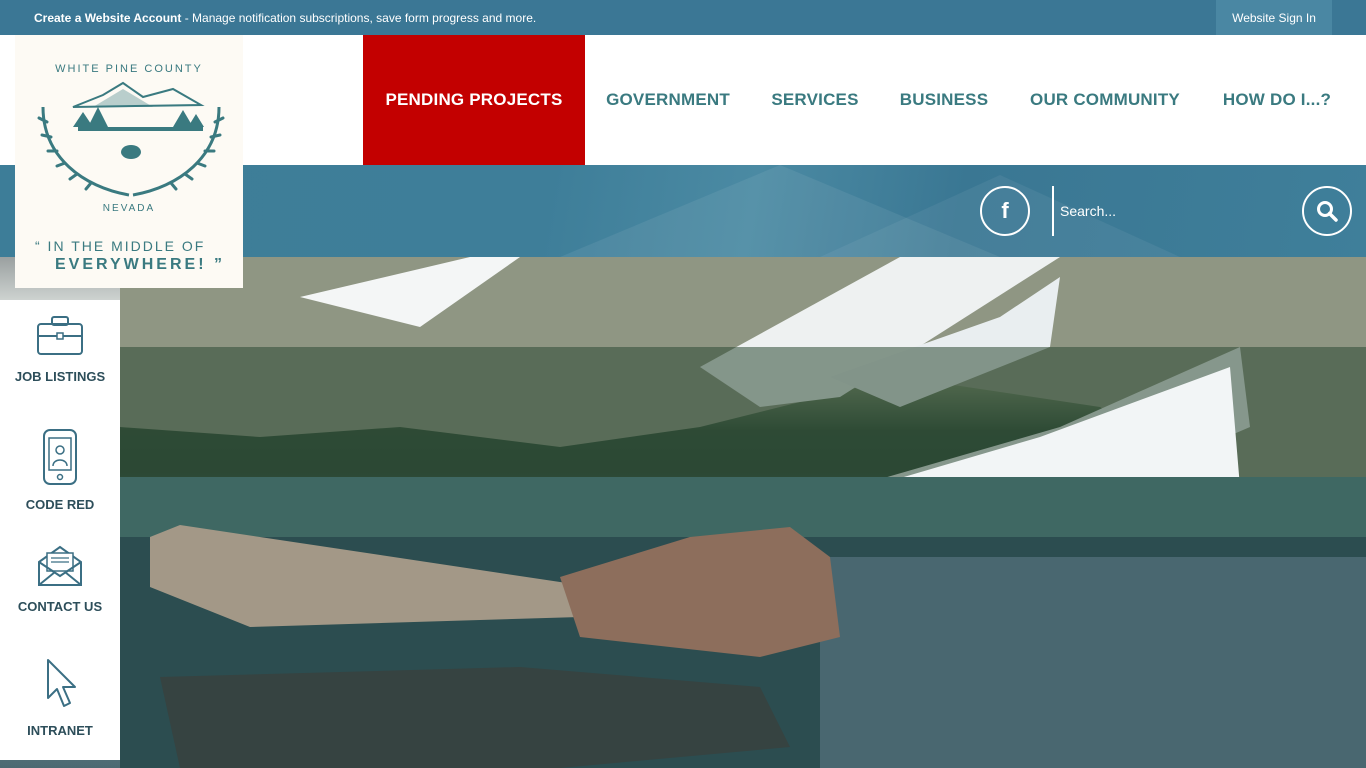 The height and width of the screenshot is (768, 1366). Describe the element at coordinates (60, 504) in the screenshot. I see `quick-link-label: CODE RED` at that location.